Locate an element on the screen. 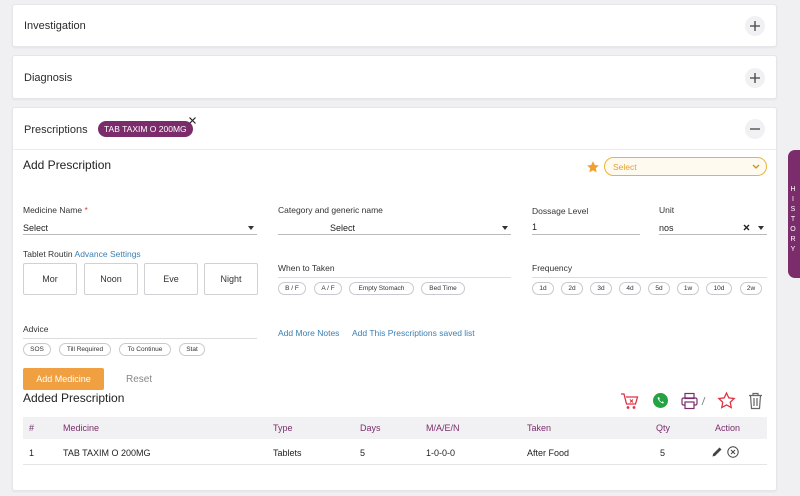  frequency-chip: 3d is located at coordinates (601, 288).